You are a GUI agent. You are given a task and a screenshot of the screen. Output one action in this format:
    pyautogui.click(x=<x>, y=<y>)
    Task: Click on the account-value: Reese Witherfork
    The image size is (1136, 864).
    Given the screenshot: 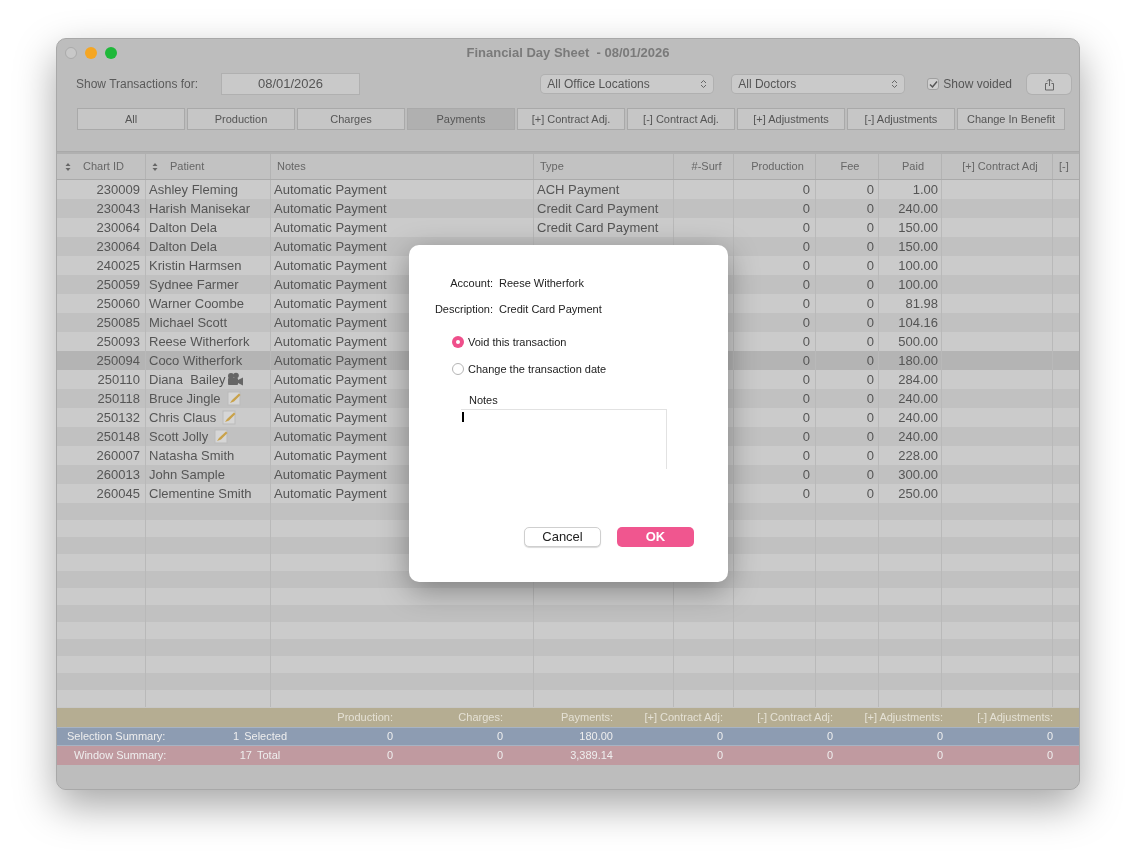 What is the action you would take?
    pyautogui.click(x=541, y=283)
    